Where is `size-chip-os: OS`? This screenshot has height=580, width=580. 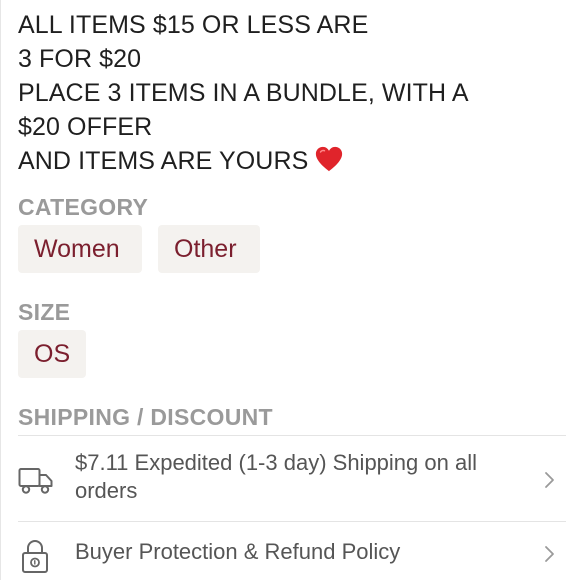 size-chip-os: OS is located at coordinates (52, 354).